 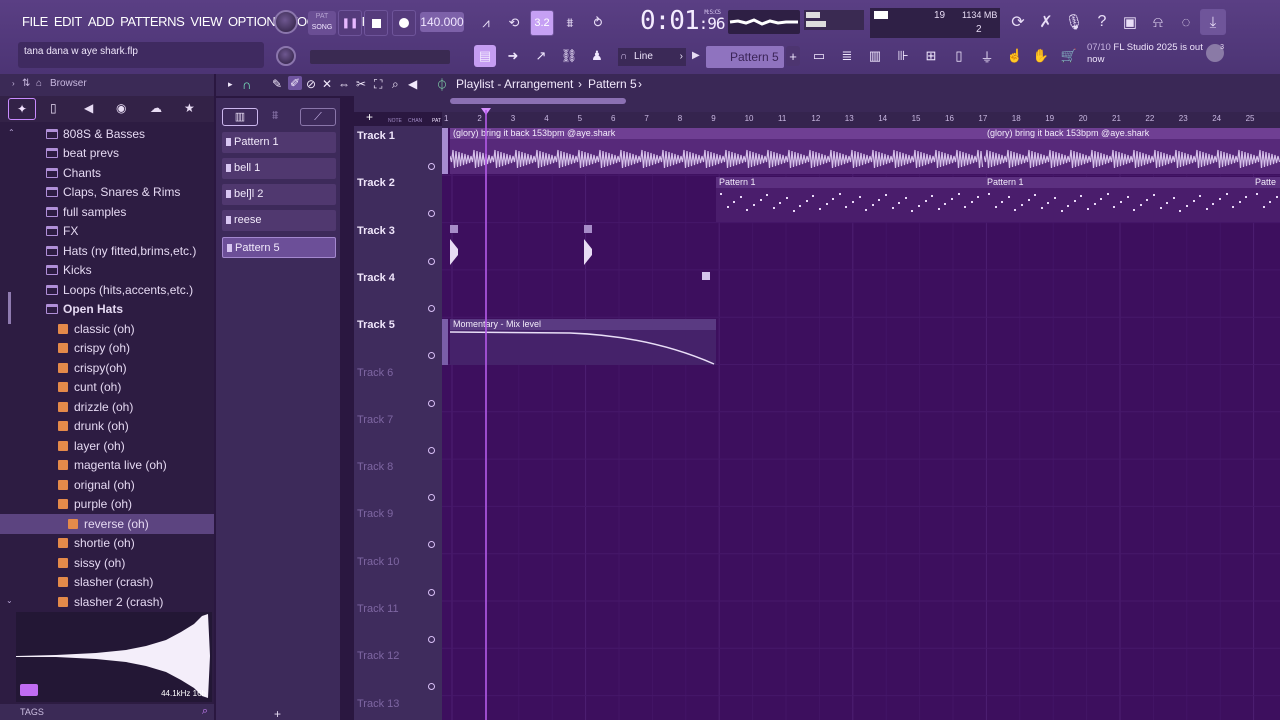 What do you see at coordinates (22, 109) in the screenshot?
I see `all-tab: ✦` at bounding box center [22, 109].